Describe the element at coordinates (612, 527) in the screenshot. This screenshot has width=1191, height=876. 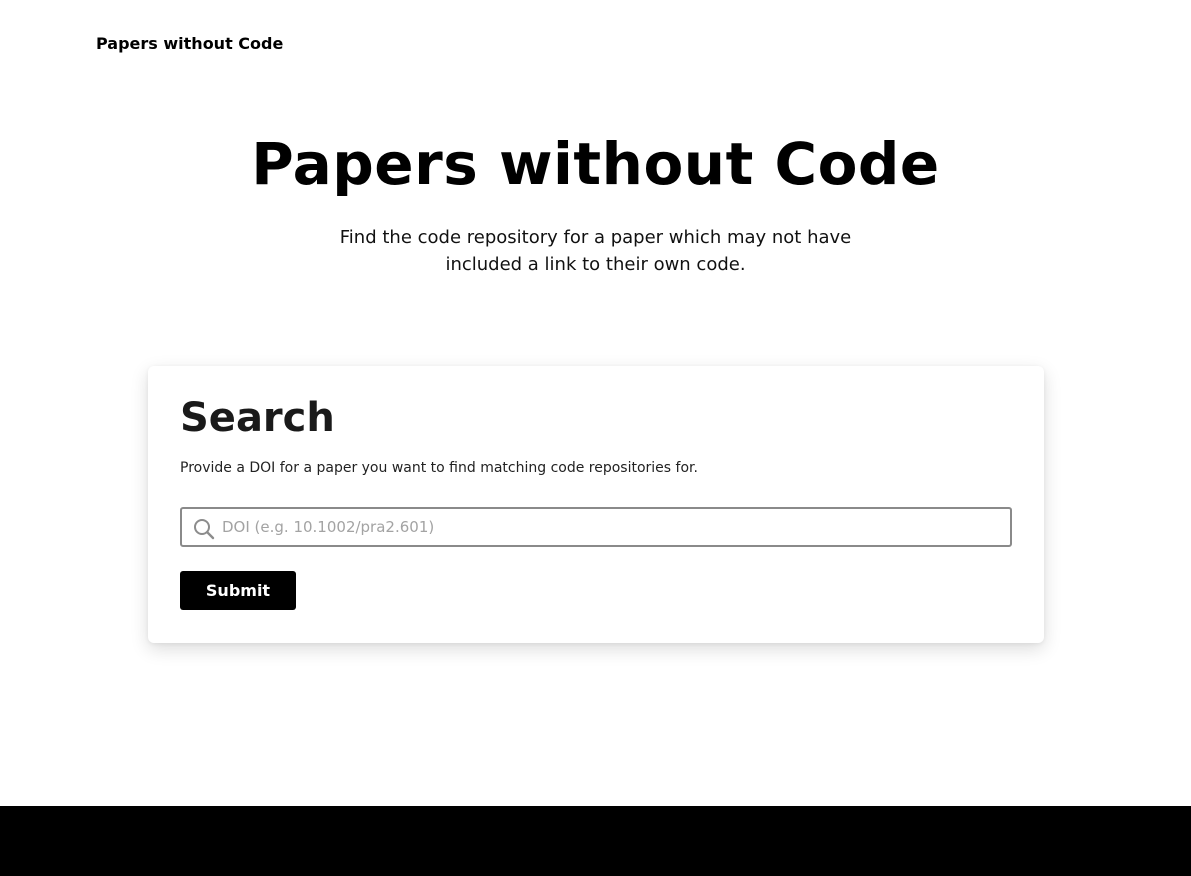
I see `doi-search-input` at that location.